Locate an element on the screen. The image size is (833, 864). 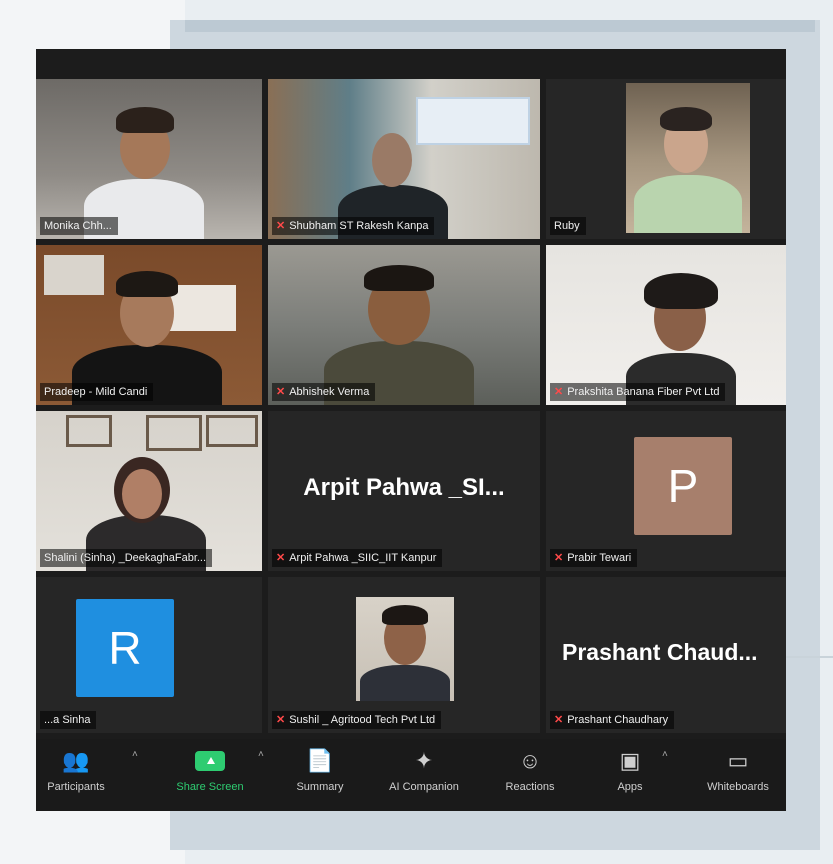
ai-companion-button: ✦ AI Companion is located at coordinates (424, 770).